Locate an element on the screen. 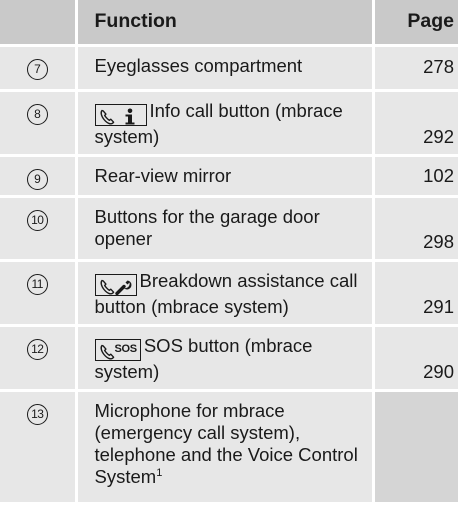 The image size is (458, 525). item-number: 11 is located at coordinates (37, 284).